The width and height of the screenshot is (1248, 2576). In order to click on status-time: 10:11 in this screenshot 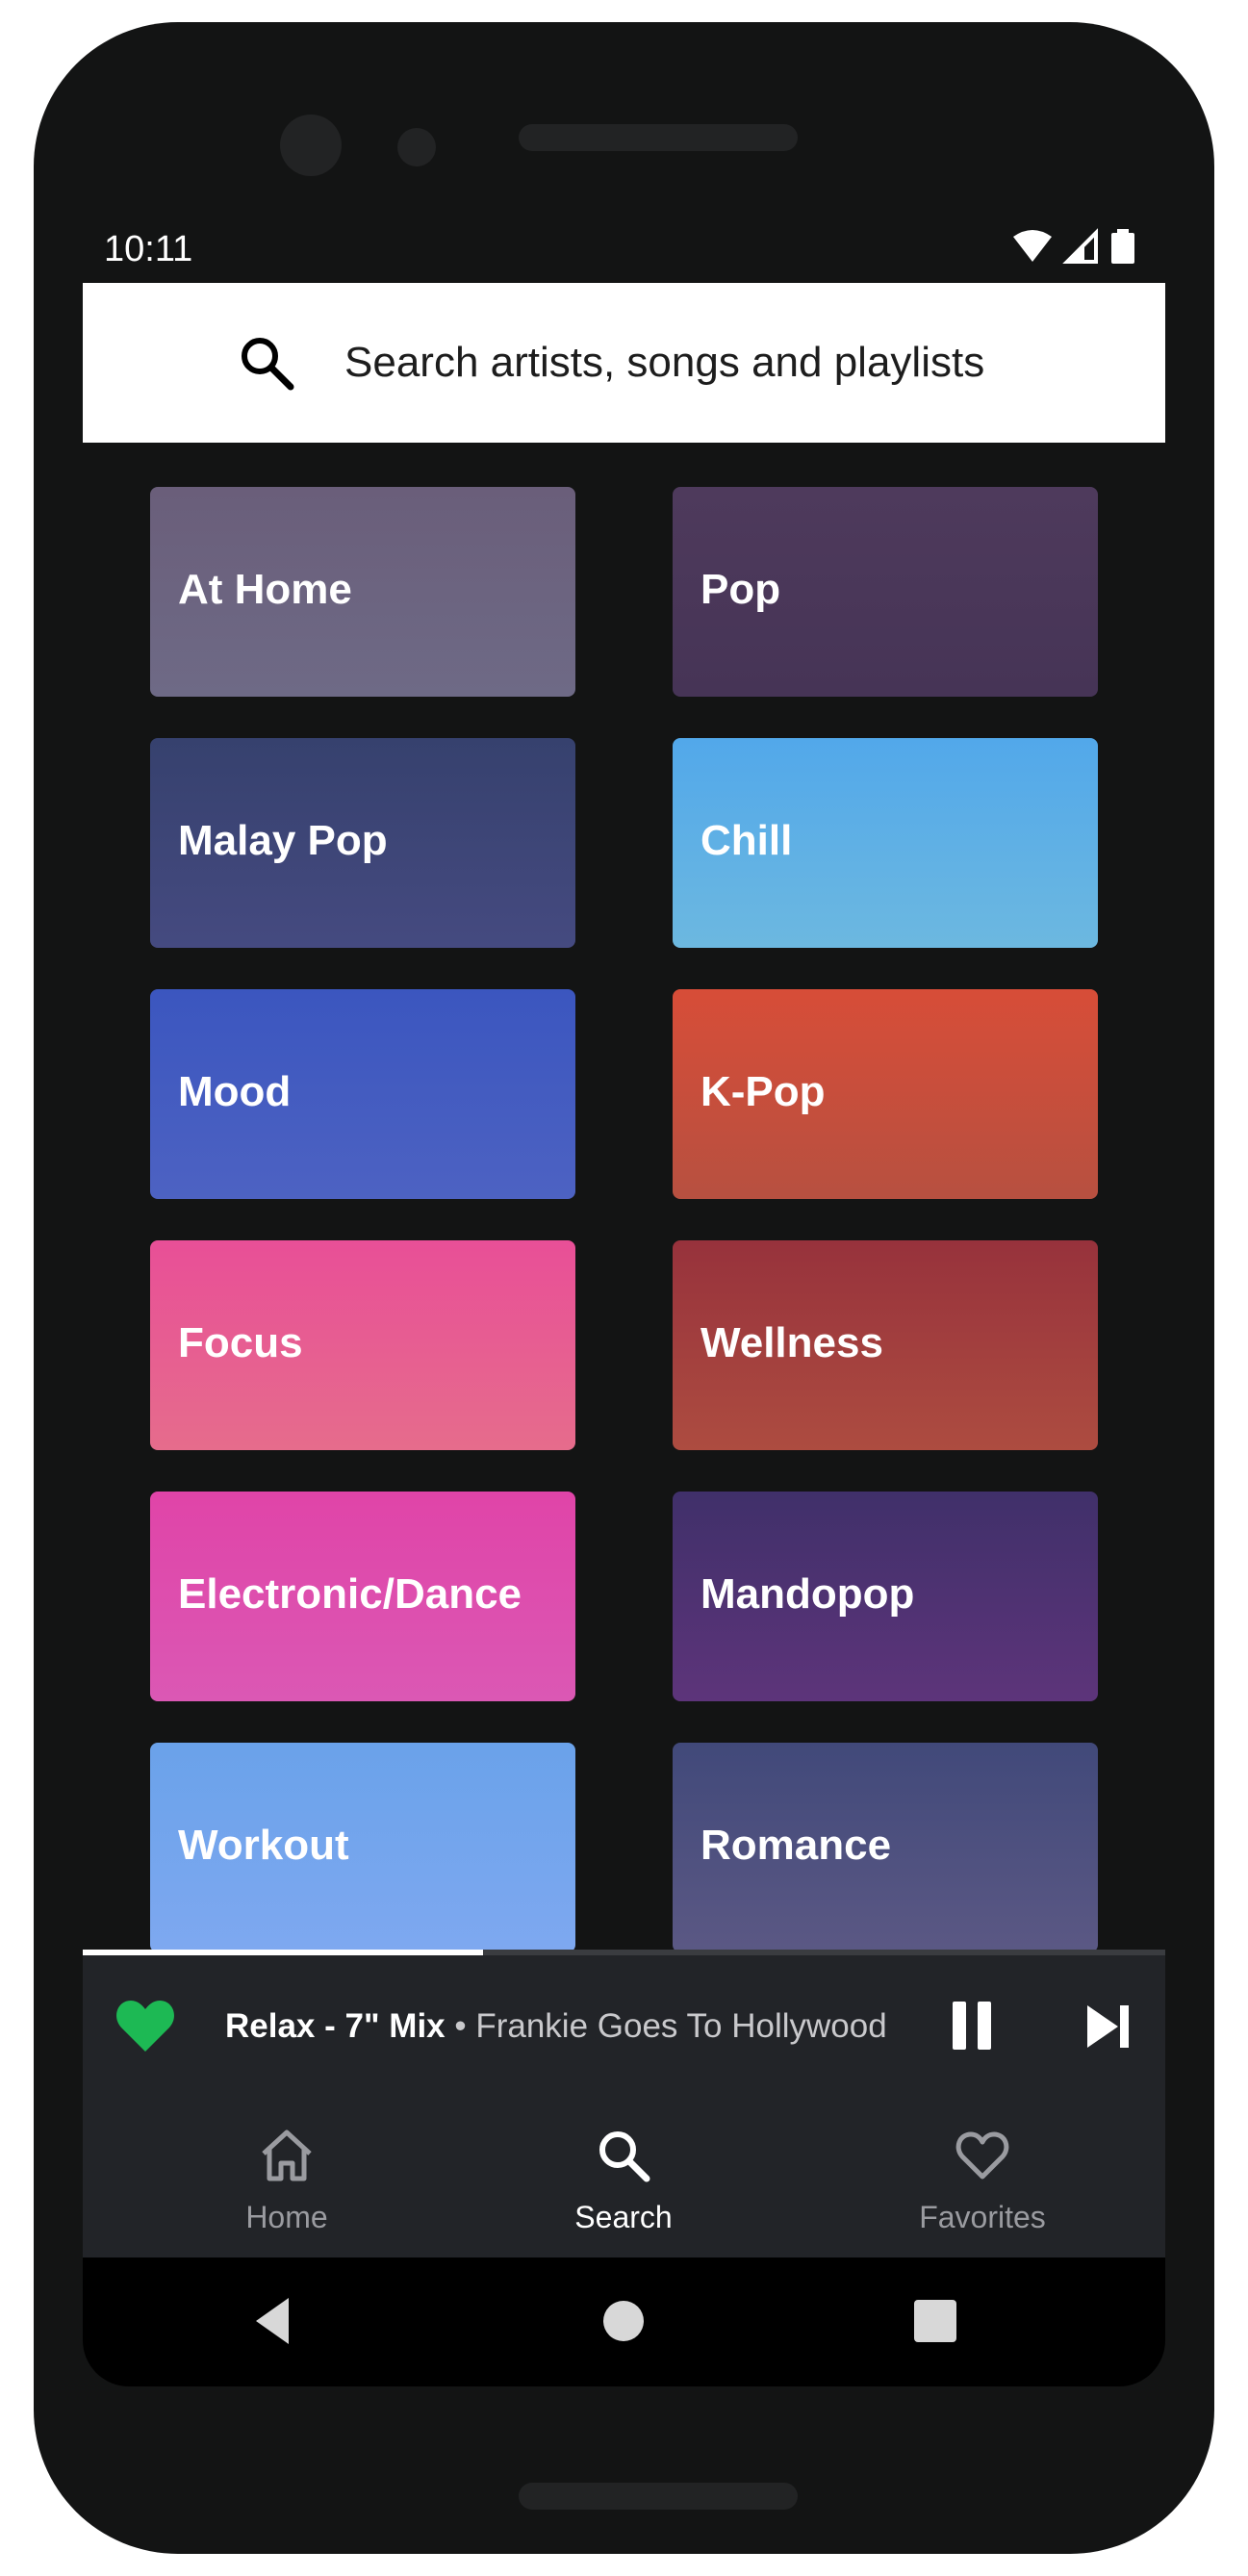, I will do `click(148, 249)`.